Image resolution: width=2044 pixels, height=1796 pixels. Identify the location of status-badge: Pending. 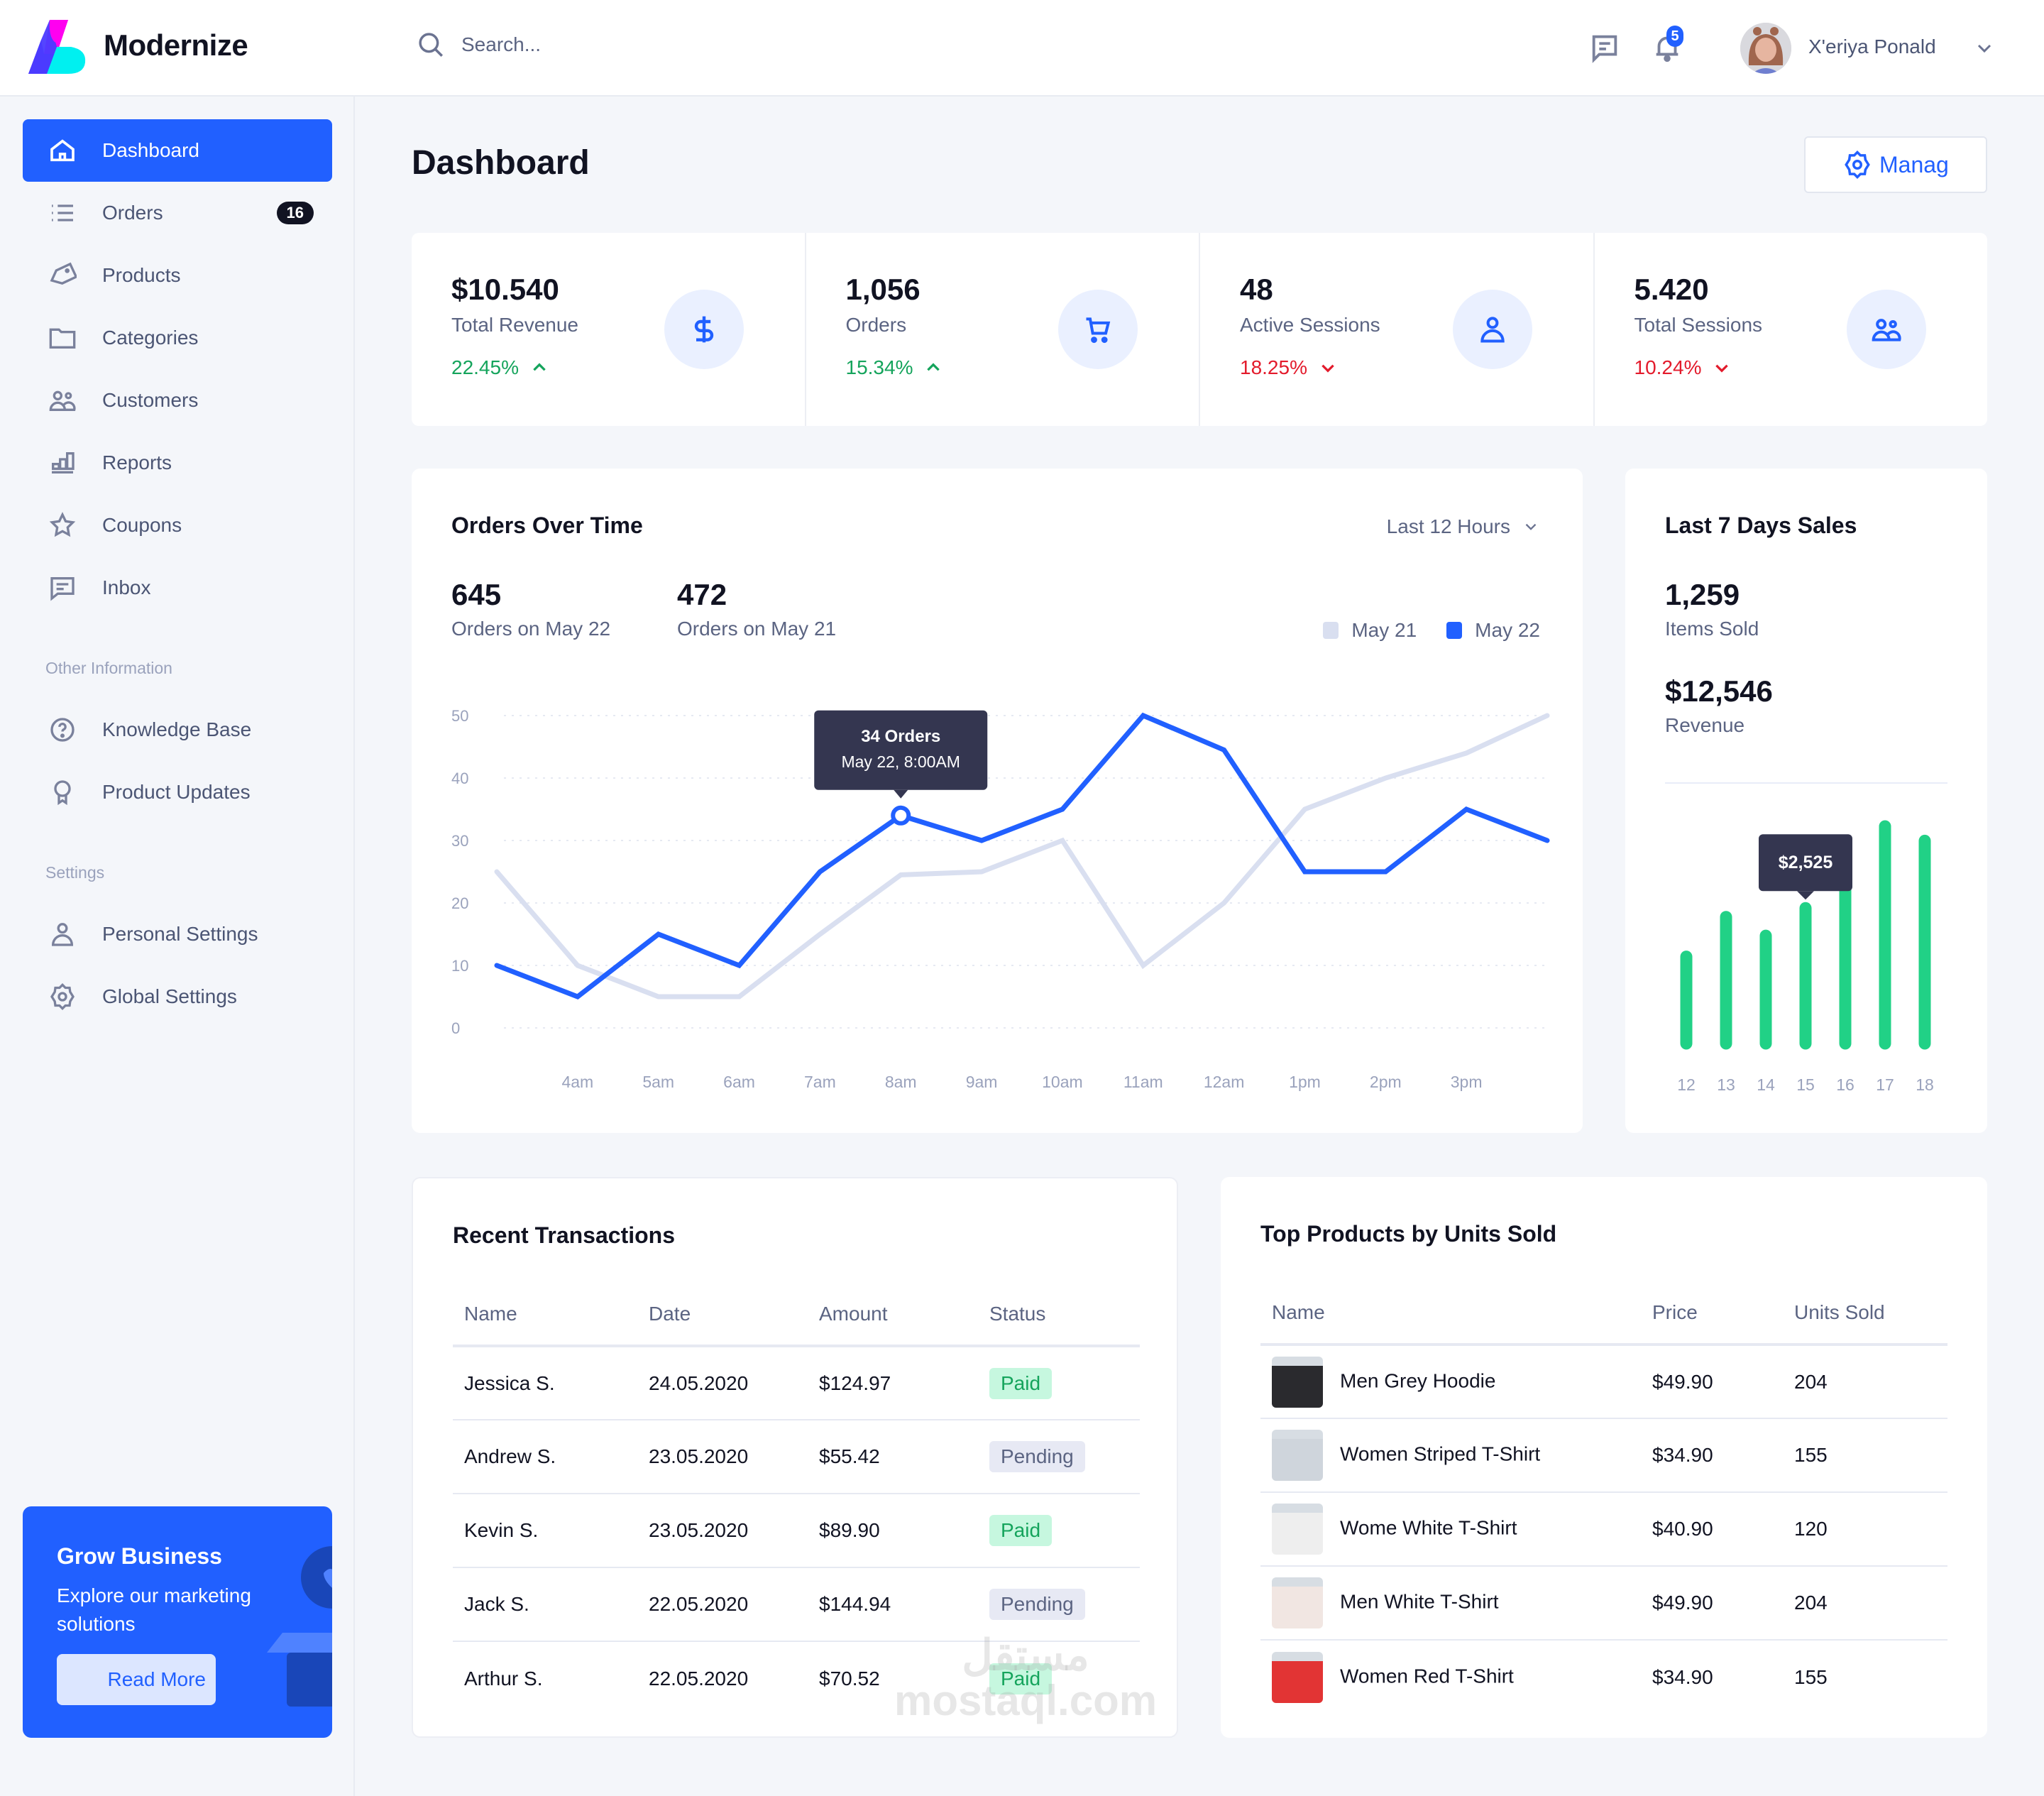
(1037, 1604).